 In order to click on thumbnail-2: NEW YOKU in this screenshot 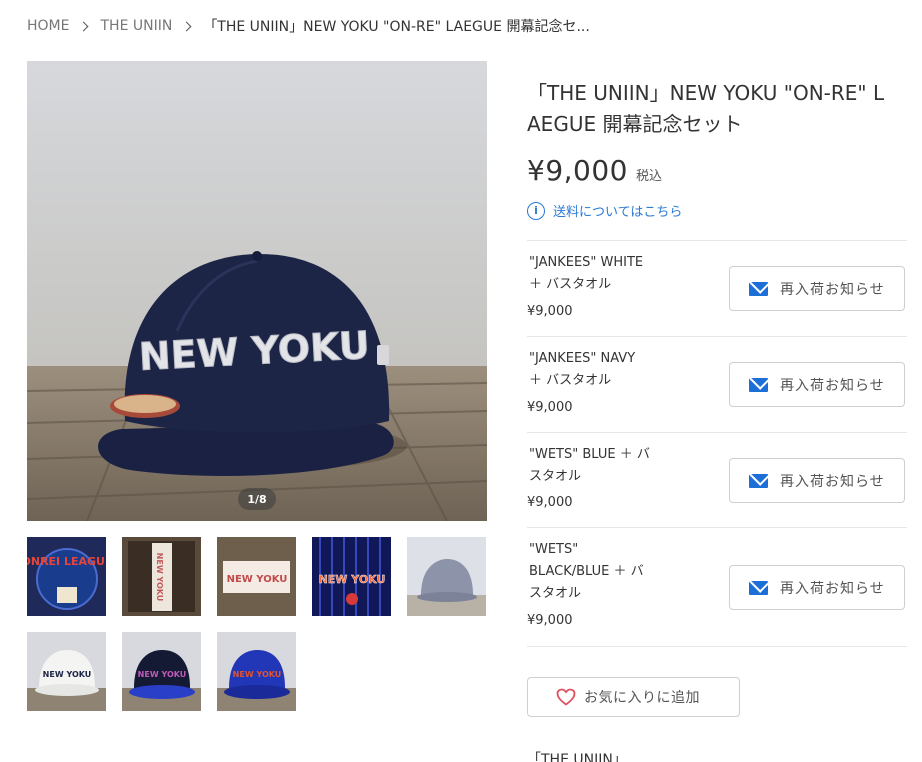, I will do `click(161, 576)`.